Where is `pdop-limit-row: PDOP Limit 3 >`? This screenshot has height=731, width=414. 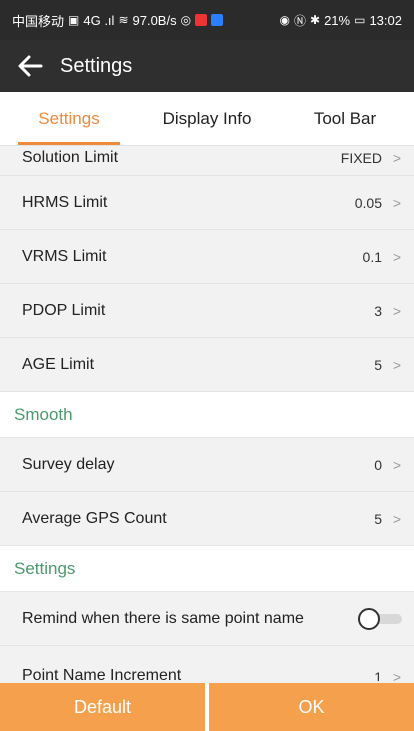 pdop-limit-row: PDOP Limit 3 > is located at coordinates (207, 311).